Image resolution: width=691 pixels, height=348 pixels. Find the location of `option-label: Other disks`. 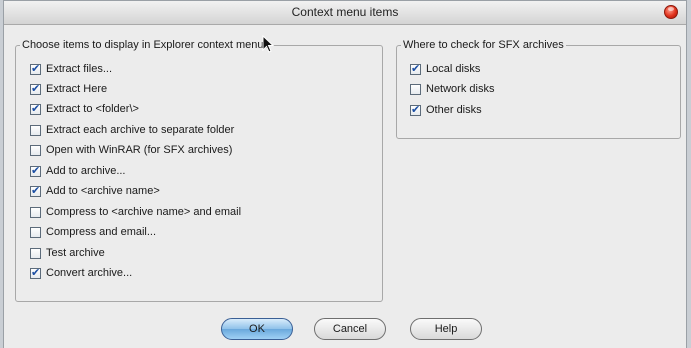

option-label: Other disks is located at coordinates (454, 110).